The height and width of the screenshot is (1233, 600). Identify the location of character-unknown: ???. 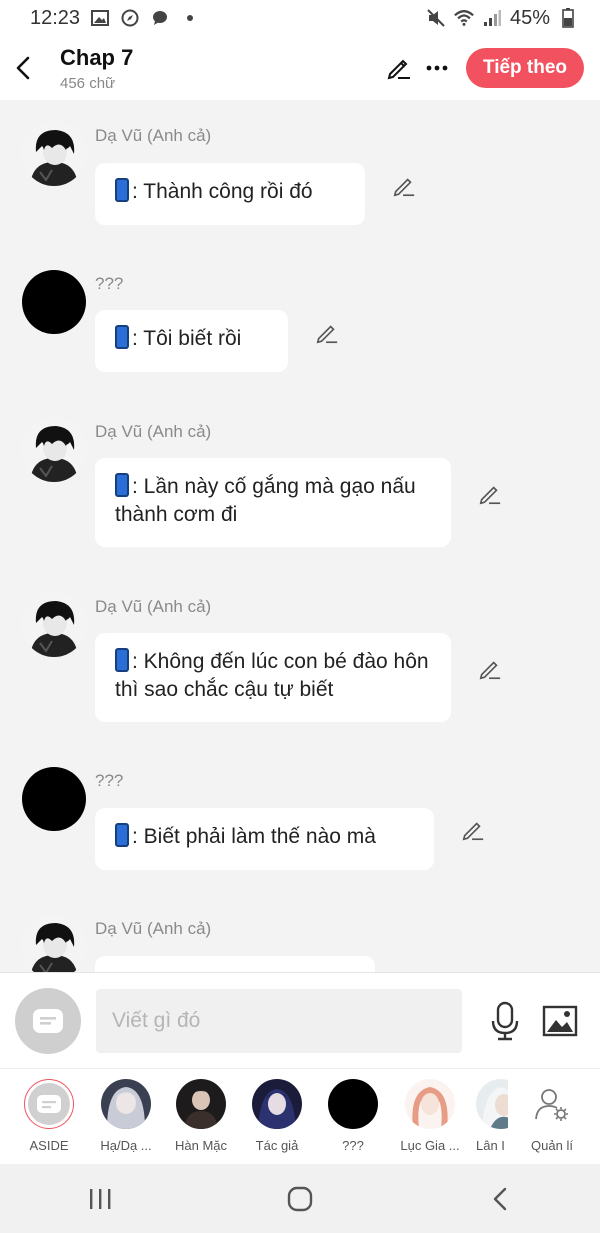
(353, 1116).